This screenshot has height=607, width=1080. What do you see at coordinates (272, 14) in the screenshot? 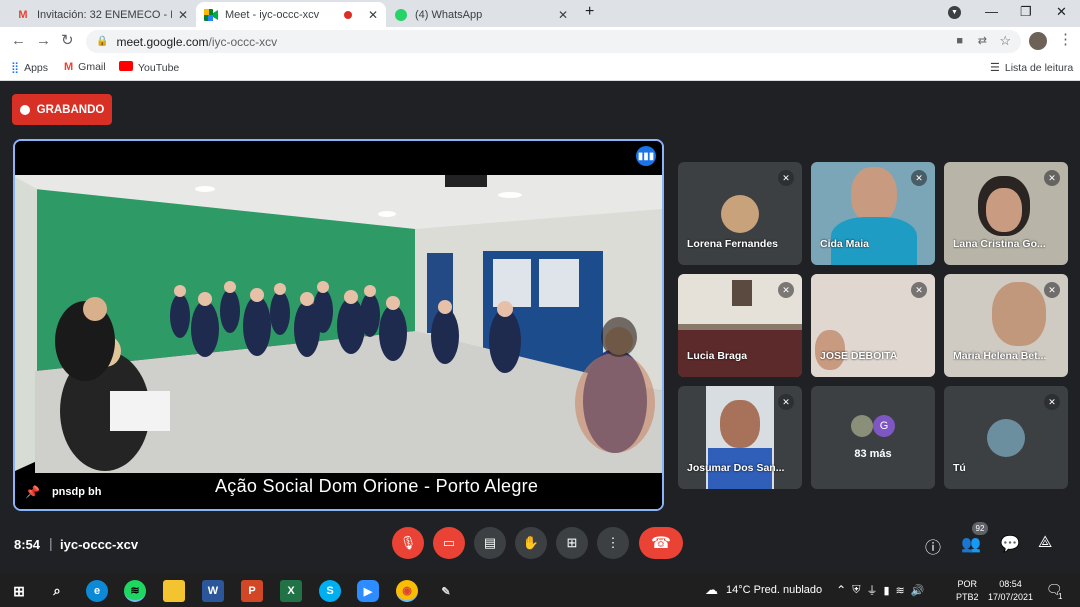
I see `tab-label: Meet - iyc-occc-xcv` at bounding box center [272, 14].